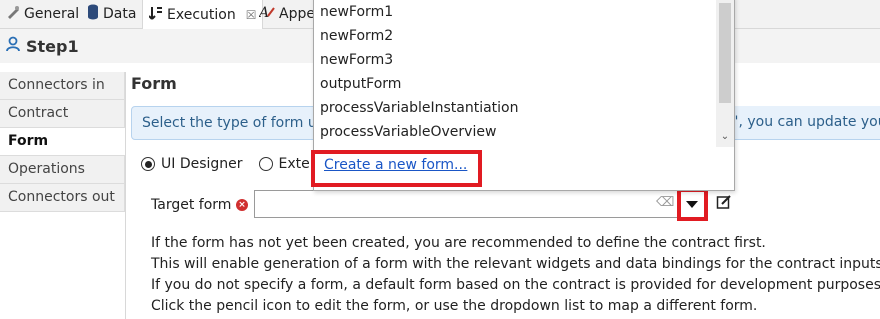 The width and height of the screenshot is (880, 319). What do you see at coordinates (120, 14) in the screenshot?
I see `tab-data-label: Data` at bounding box center [120, 14].